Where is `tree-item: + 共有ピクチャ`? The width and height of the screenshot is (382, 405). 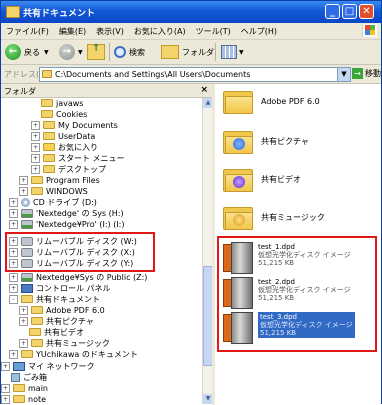 tree-item: + 共有ピクチャ is located at coordinates (56, 321).